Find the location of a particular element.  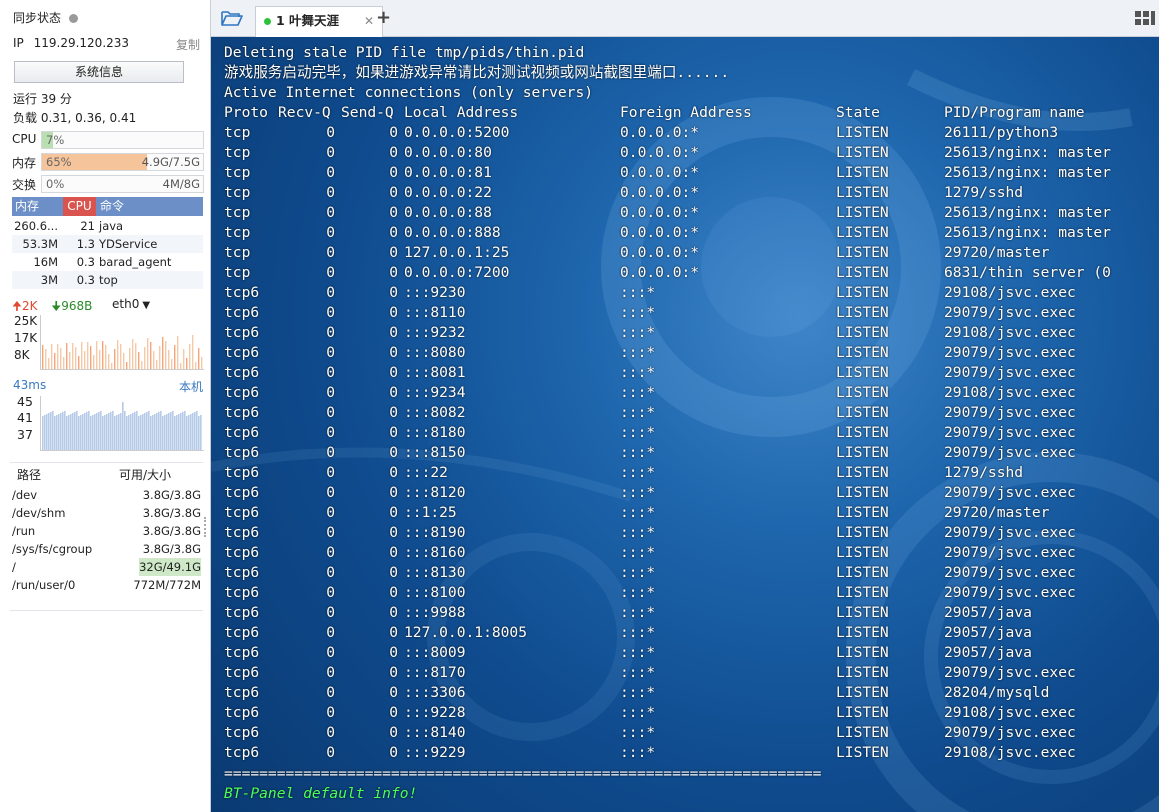

copy-ip-link: 复制 is located at coordinates (188, 44).